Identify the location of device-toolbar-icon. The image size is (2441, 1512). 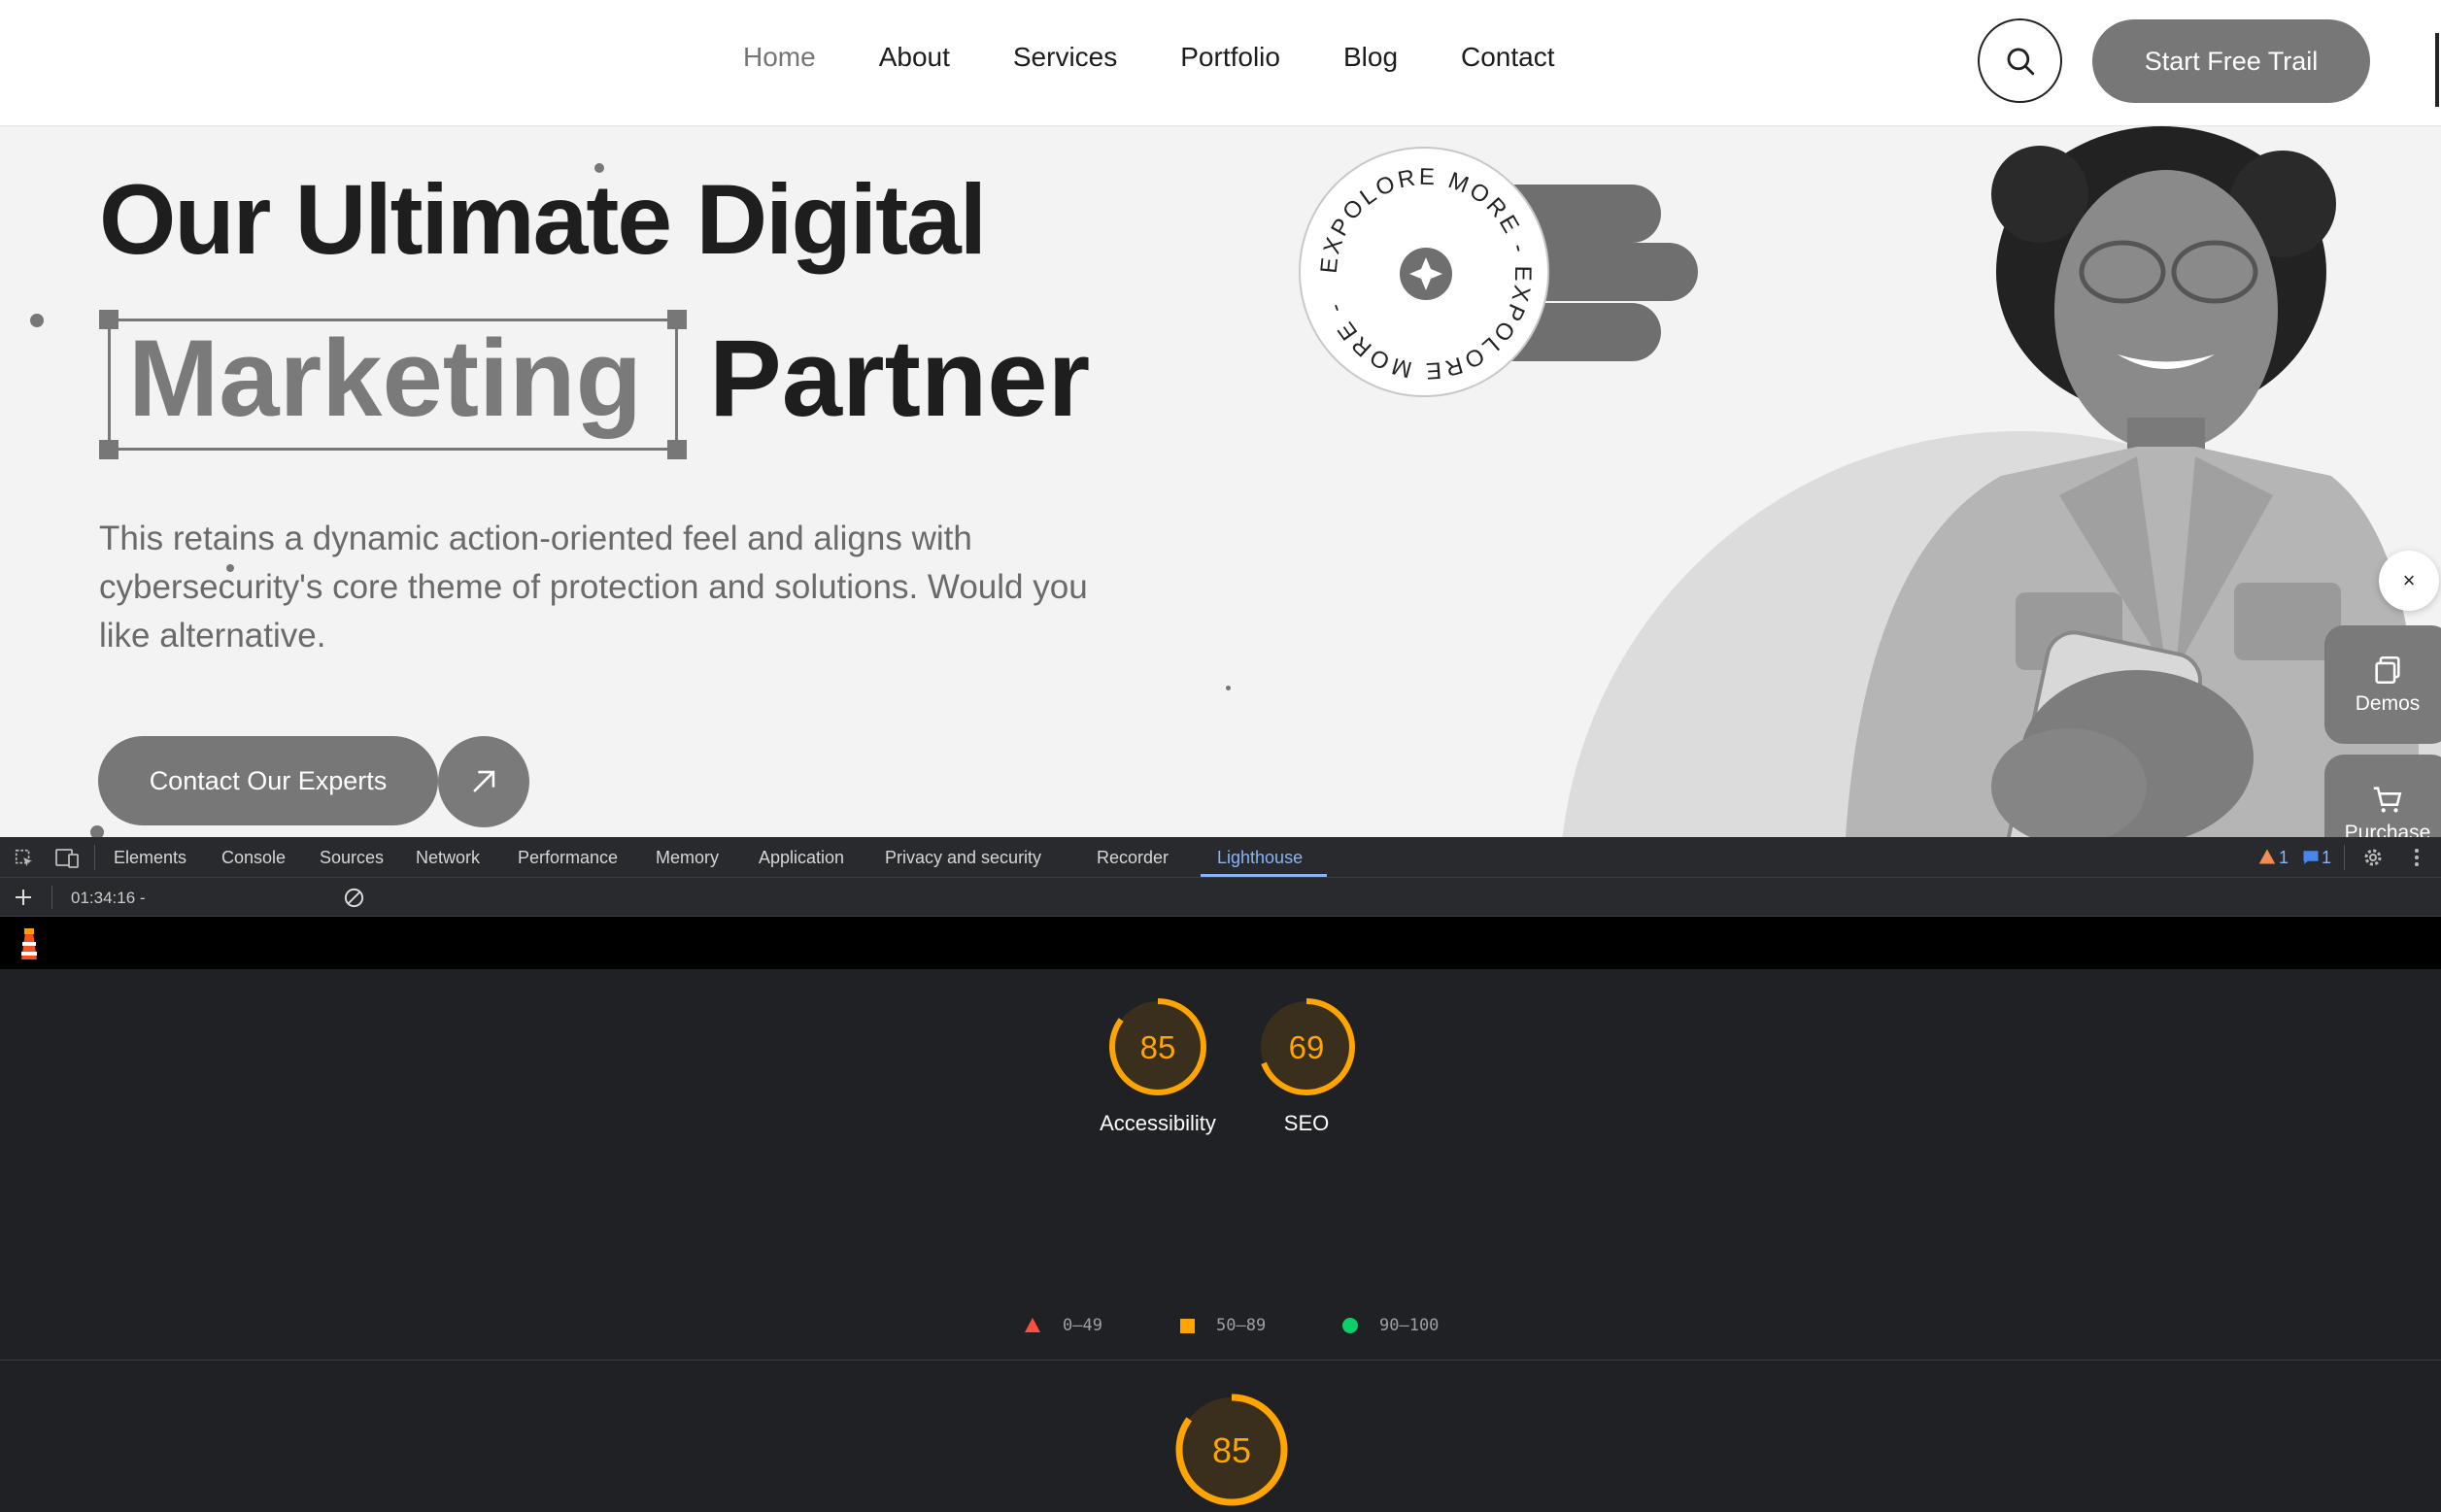
(67, 858).